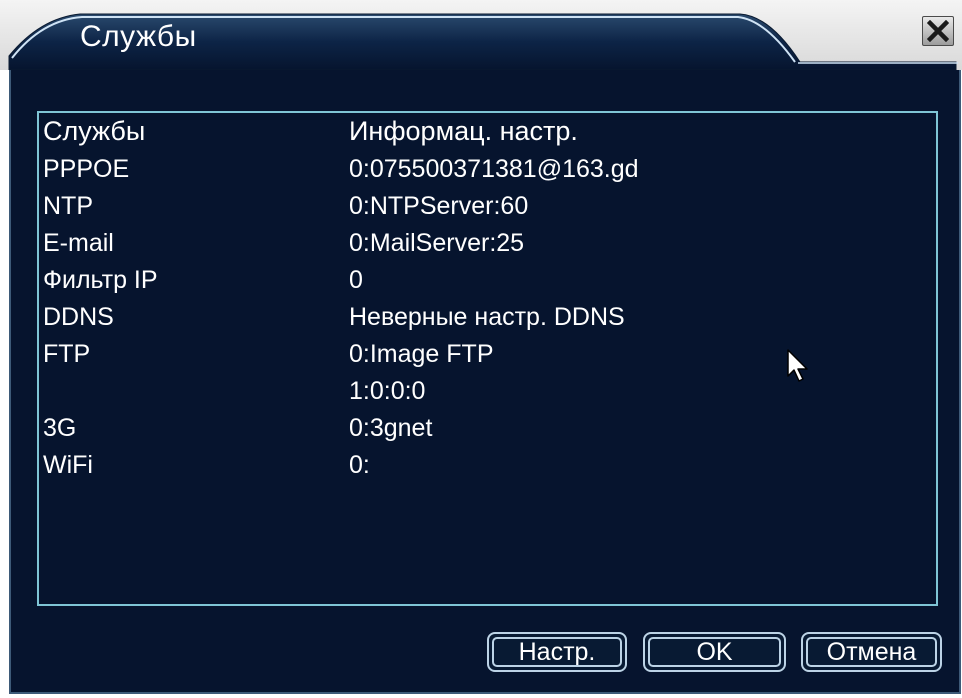  What do you see at coordinates (494, 169) in the screenshot?
I see `service-value: 0:075500371381@163.gd` at bounding box center [494, 169].